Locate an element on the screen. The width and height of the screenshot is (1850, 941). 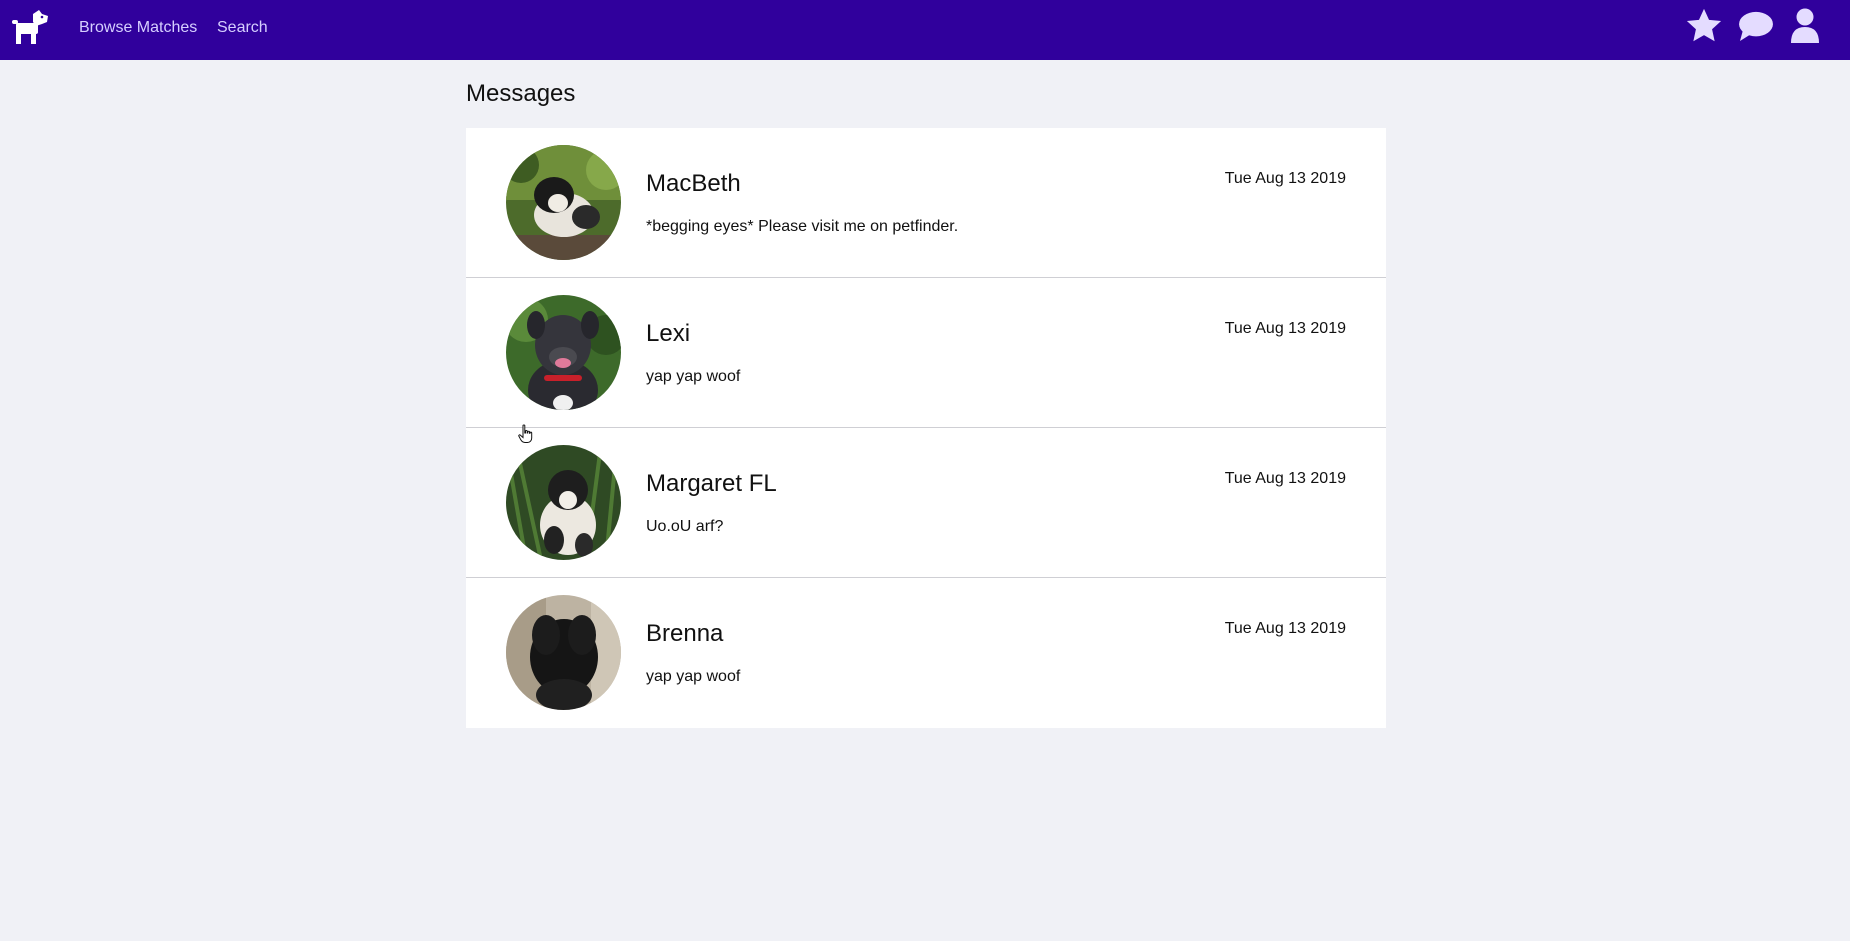
message-row: Margaret FL Uo.oU arf? Tue Aug 13 2019 is located at coordinates (926, 503).